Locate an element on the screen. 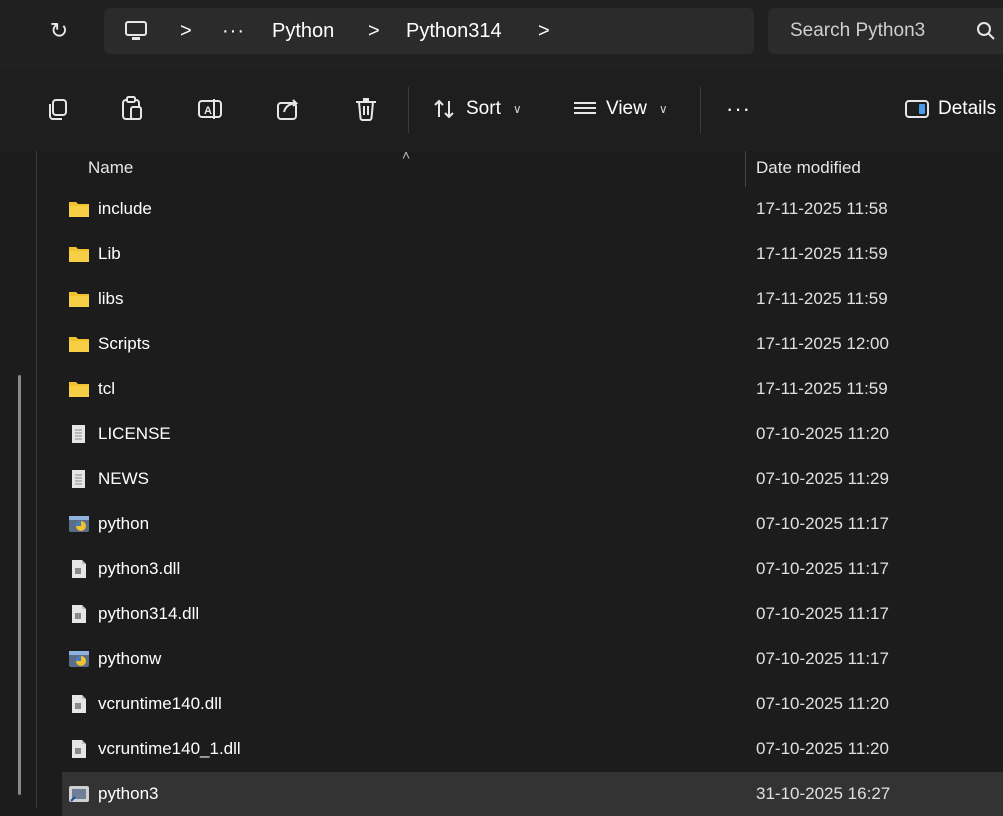 Image resolution: width=1003 pixels, height=816 pixels. sort-button: Sort ∨ is located at coordinates (477, 109).